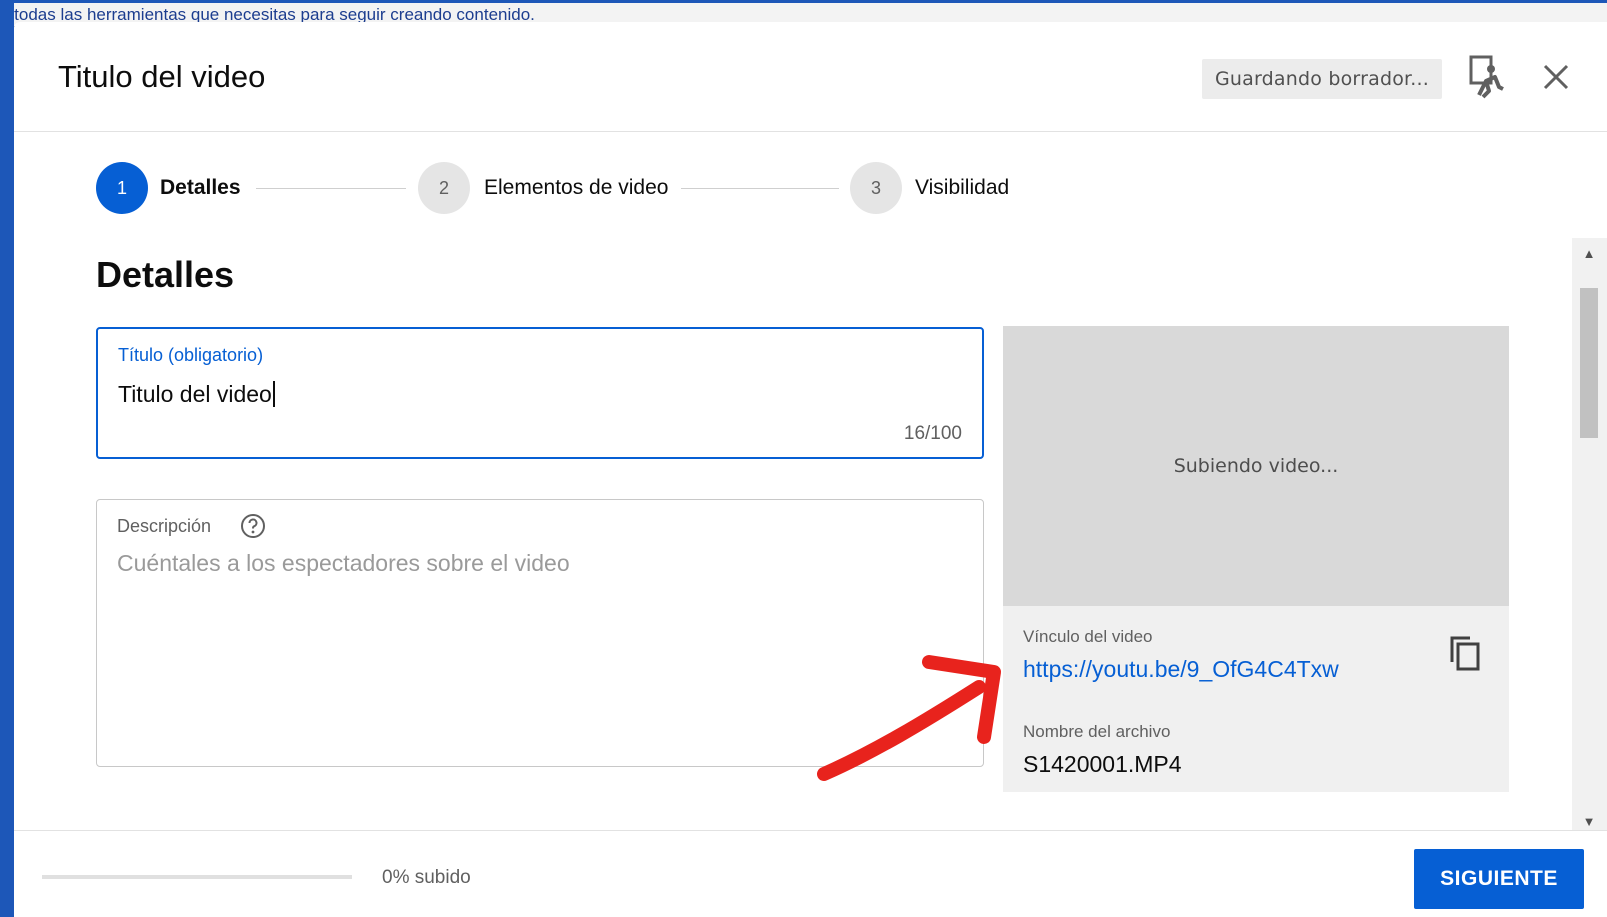 This screenshot has width=1607, height=917. I want to click on title-field-label: Título (obligatorio), so click(191, 355).